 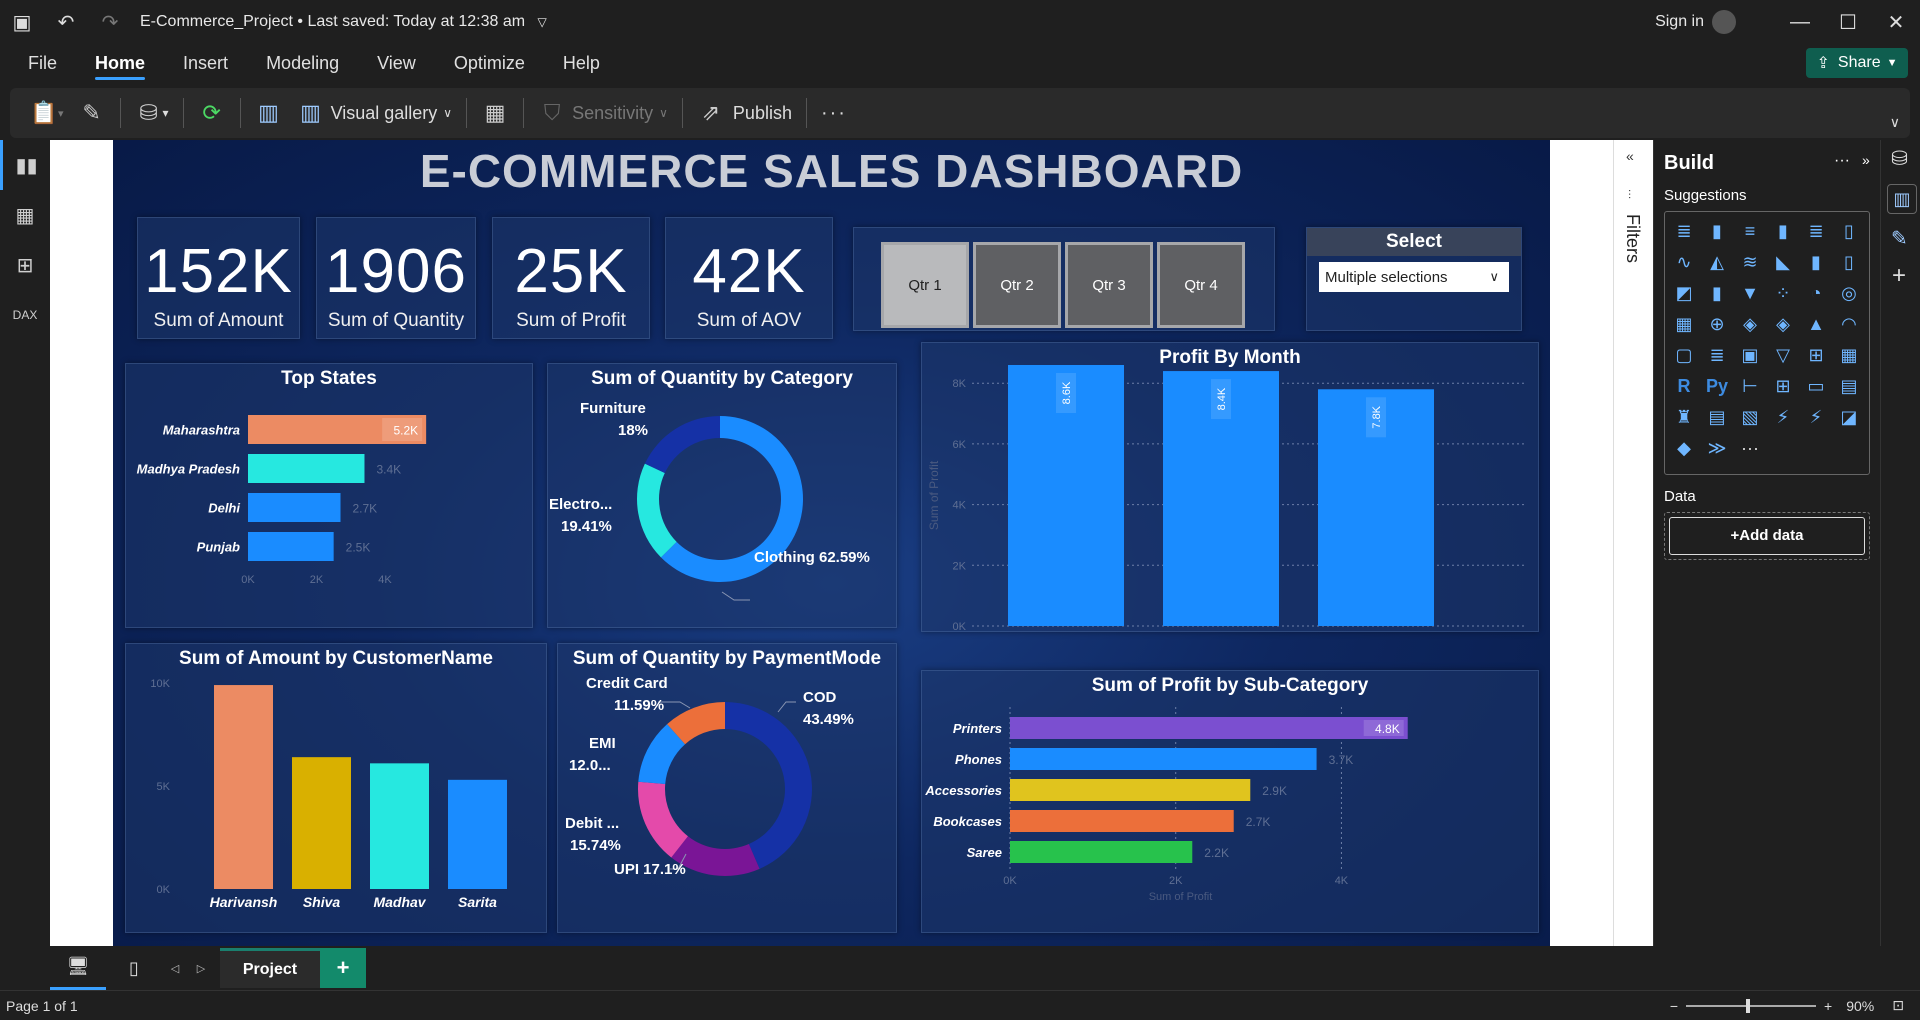 What do you see at coordinates (396, 63) in the screenshot?
I see `menu-view: View` at bounding box center [396, 63].